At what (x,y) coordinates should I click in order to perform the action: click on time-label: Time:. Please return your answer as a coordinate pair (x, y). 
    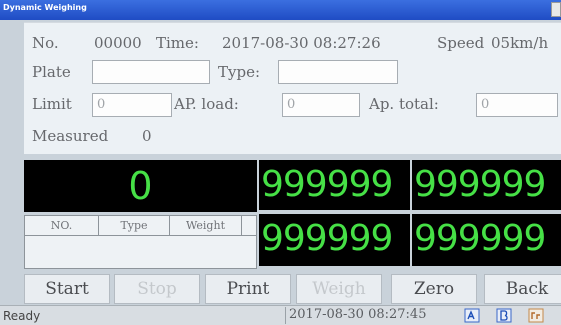
    Looking at the image, I should click on (177, 43).